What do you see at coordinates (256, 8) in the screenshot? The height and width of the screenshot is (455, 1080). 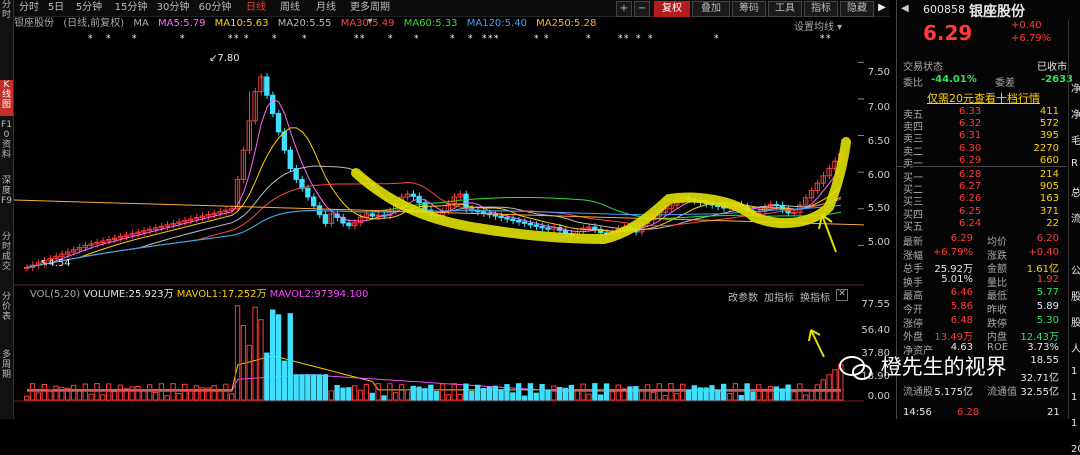 I see `period-tab-daily: 日线` at bounding box center [256, 8].